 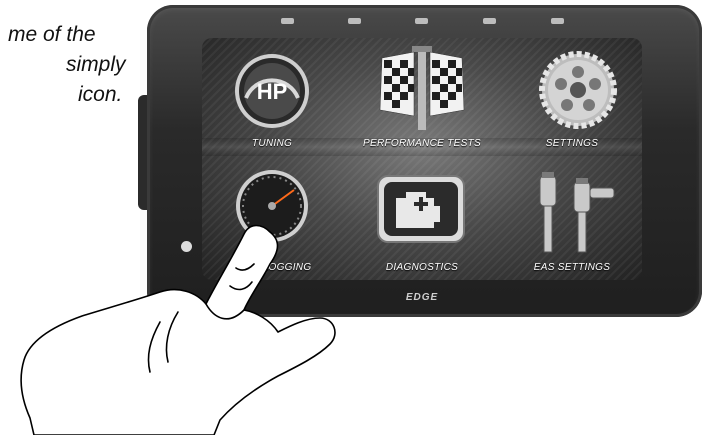 I want to click on menu-tile-settings: SETTINGS, so click(x=572, y=93).